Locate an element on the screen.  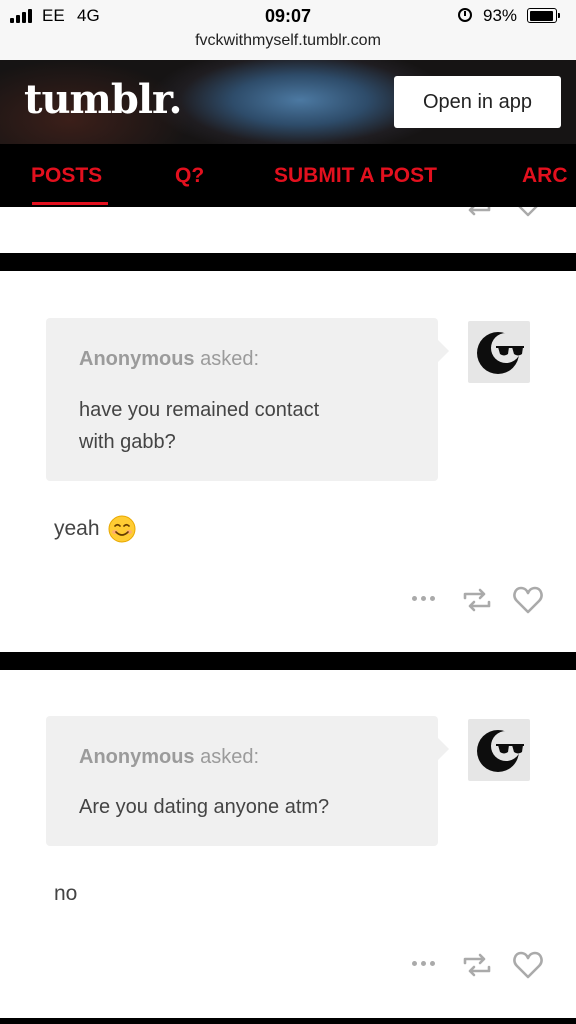
address-bar-url: fvckwithmyself.tumblr.com is located at coordinates (288, 41).